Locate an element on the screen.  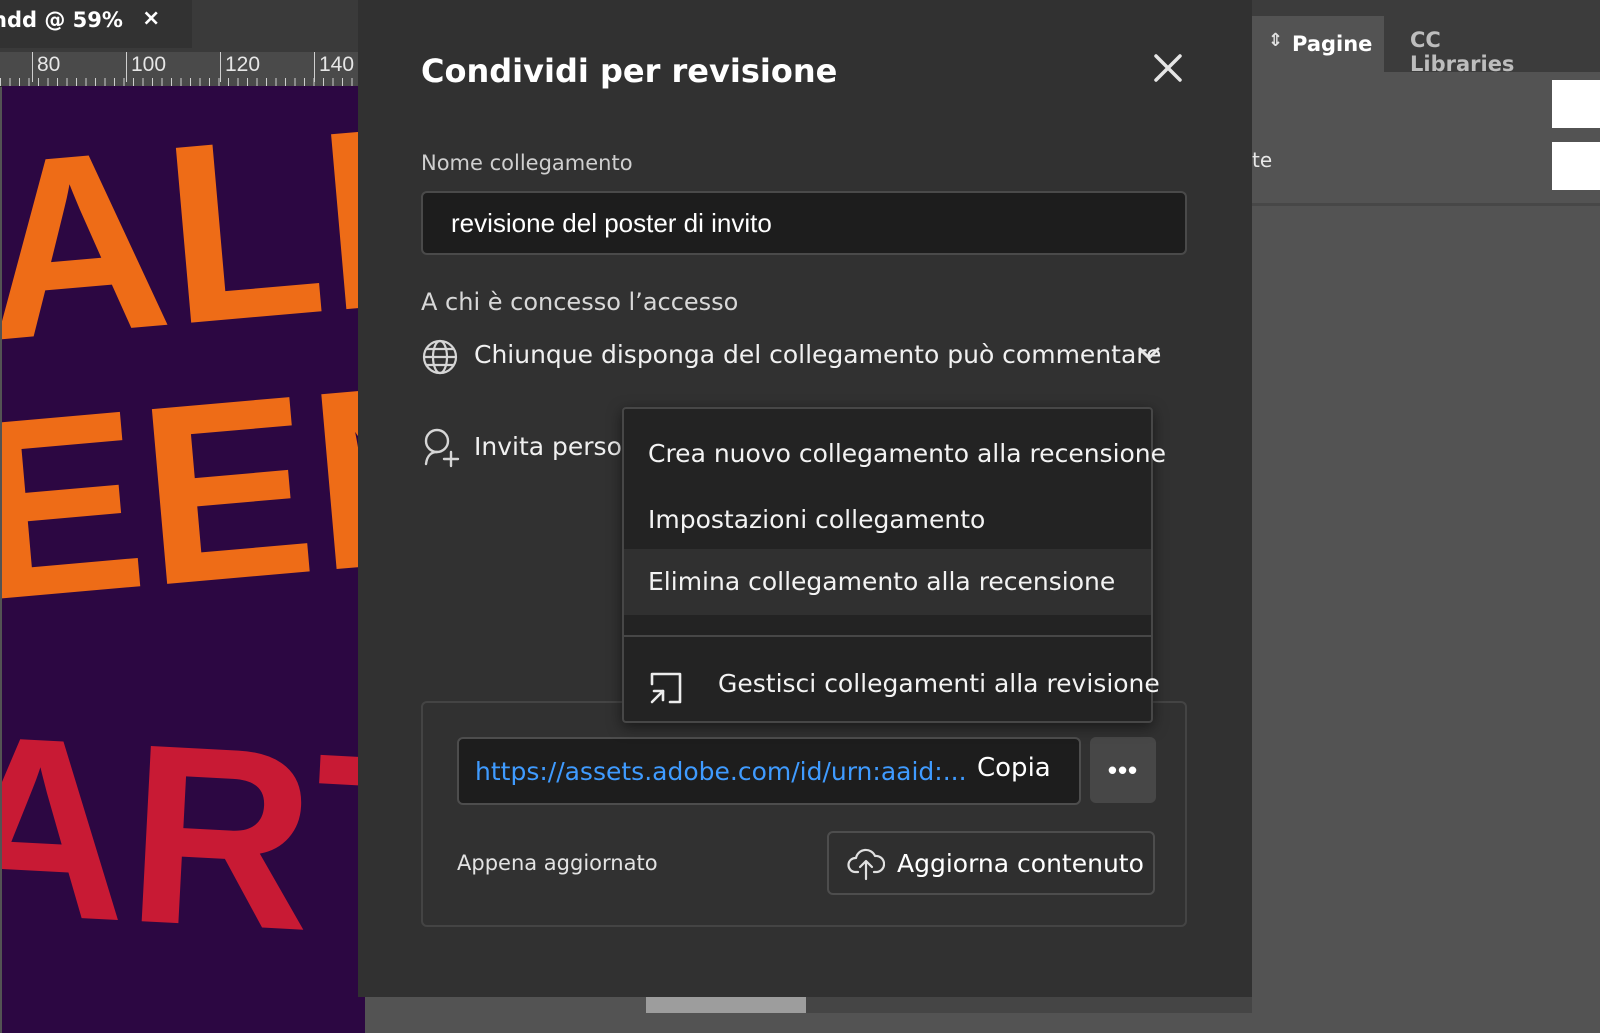
cloud-upload-icon is located at coordinates (866, 865).